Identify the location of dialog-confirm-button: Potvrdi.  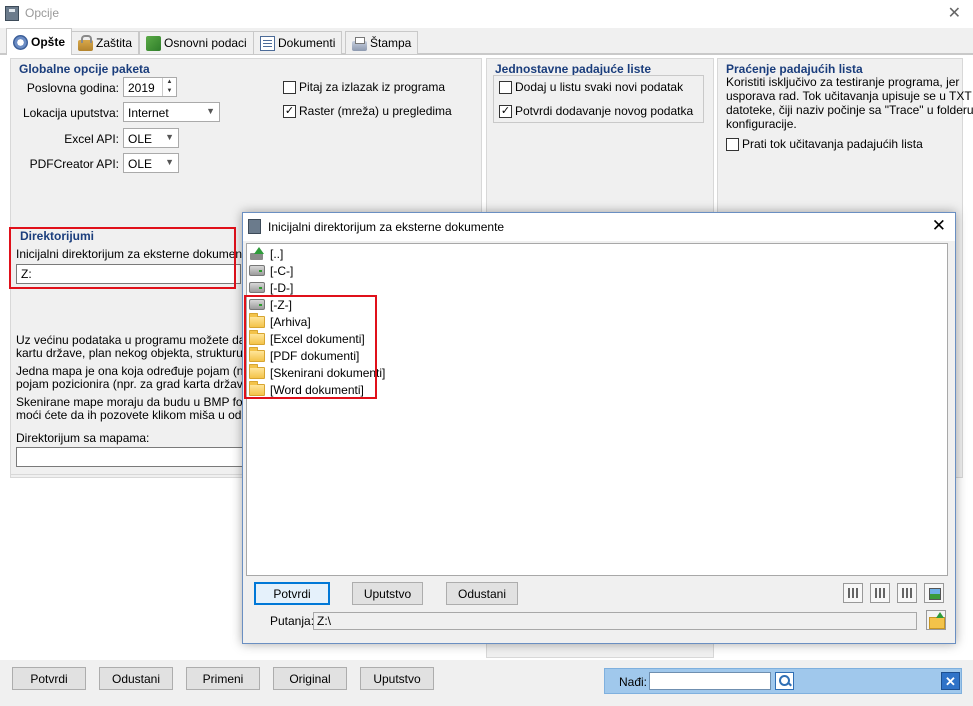
(292, 593).